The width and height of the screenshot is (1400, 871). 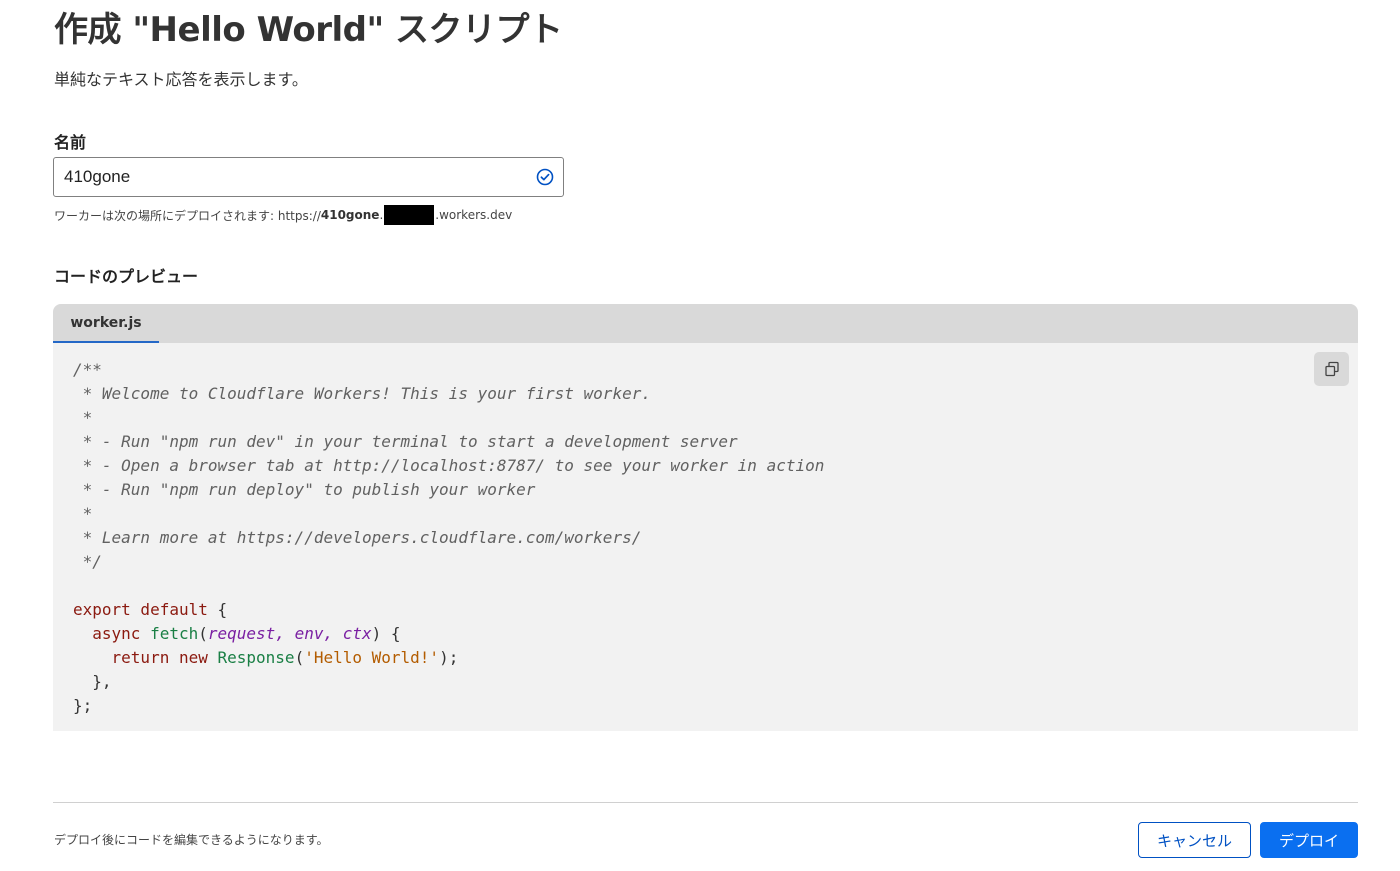 I want to click on deploy-button: デプロイ, so click(x=1309, y=840).